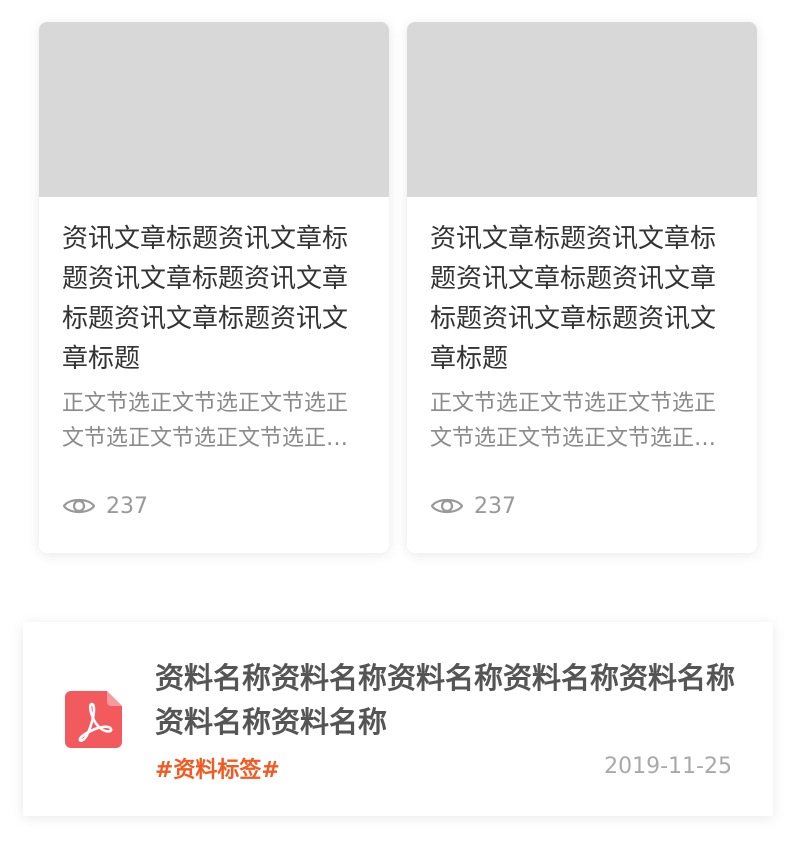 The width and height of the screenshot is (796, 842). Describe the element at coordinates (668, 766) in the screenshot. I see `document-date: 2019-11-25` at that location.